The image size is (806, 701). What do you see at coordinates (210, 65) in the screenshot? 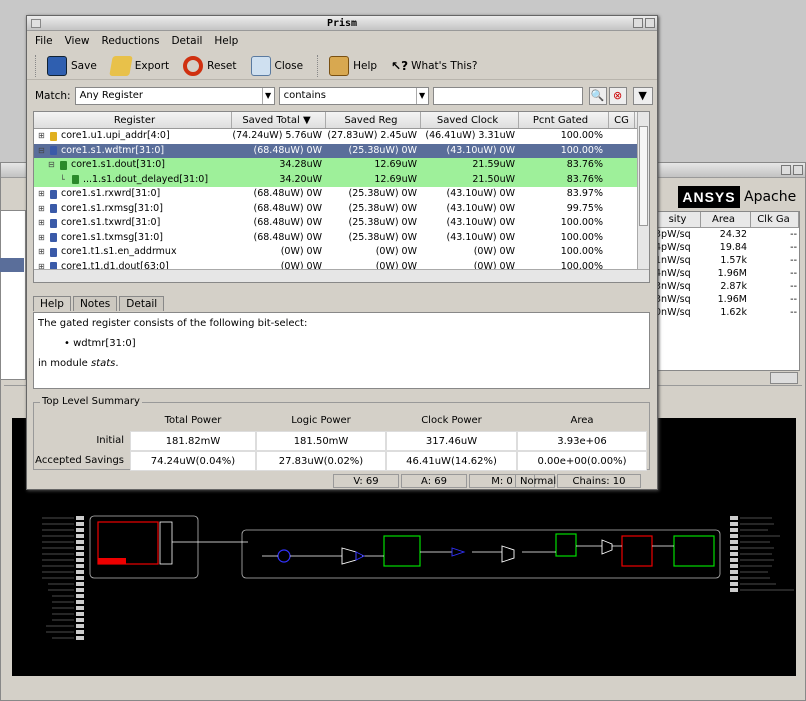
I see `reset-button: Reset` at bounding box center [210, 65].